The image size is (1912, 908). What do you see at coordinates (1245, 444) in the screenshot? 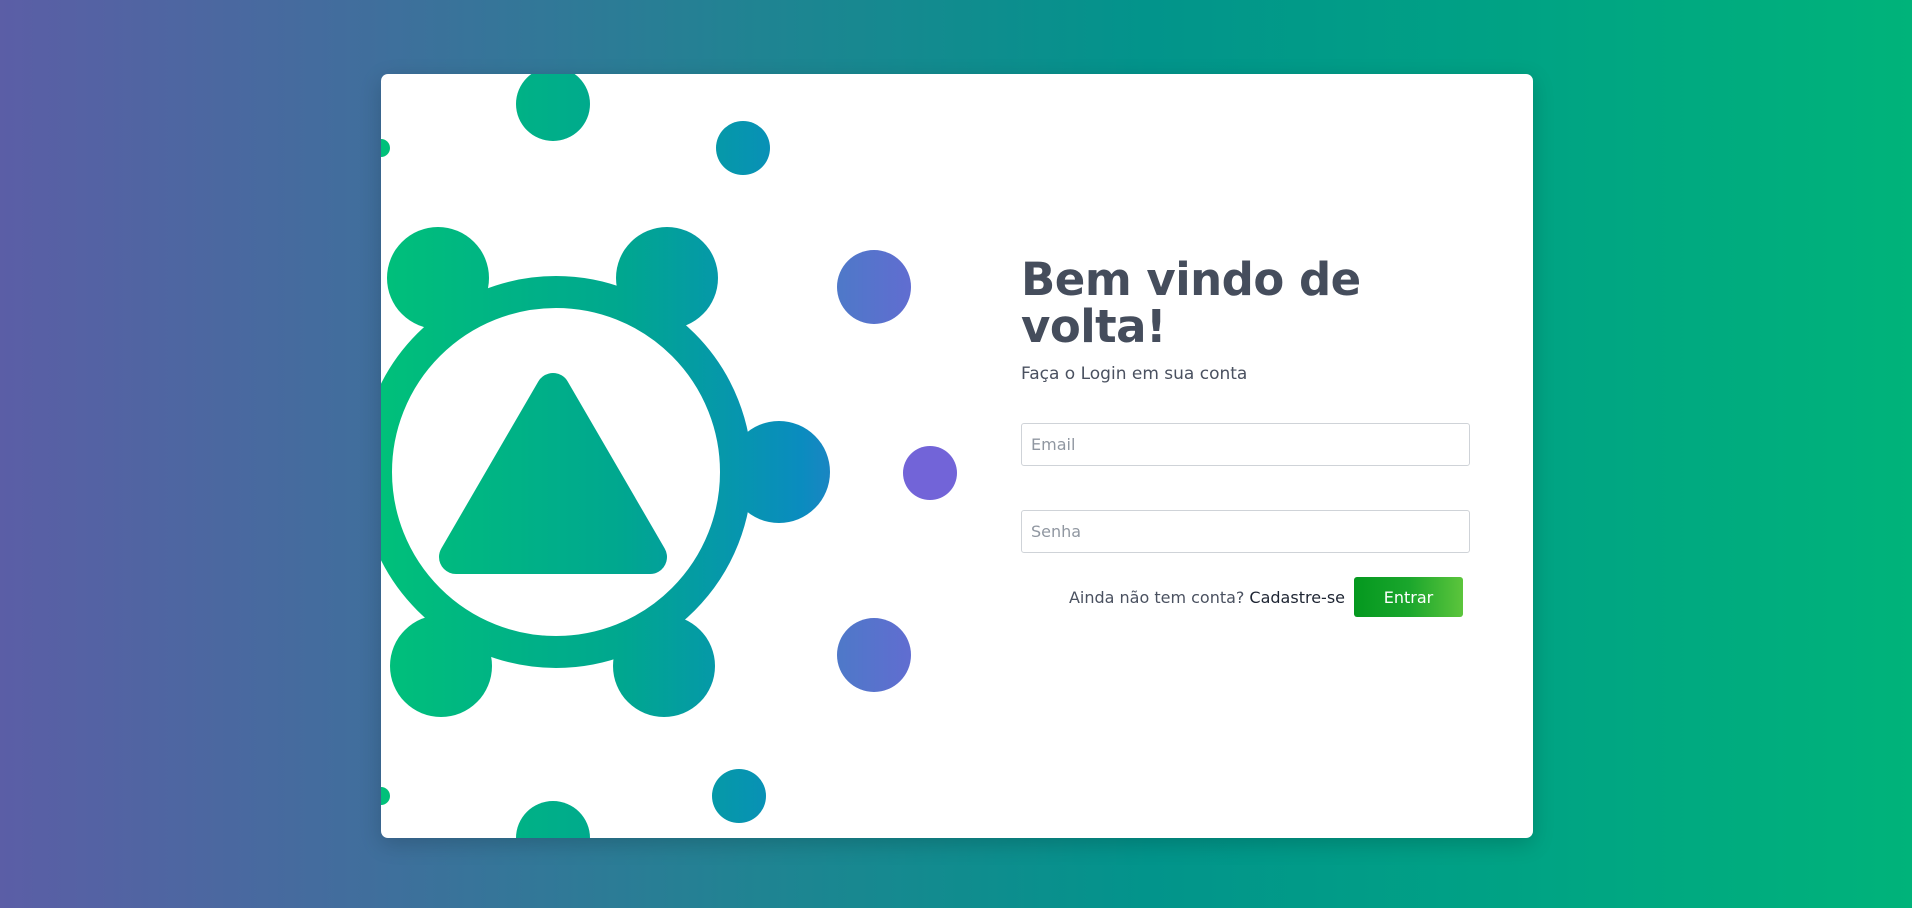
I see `email-field` at bounding box center [1245, 444].